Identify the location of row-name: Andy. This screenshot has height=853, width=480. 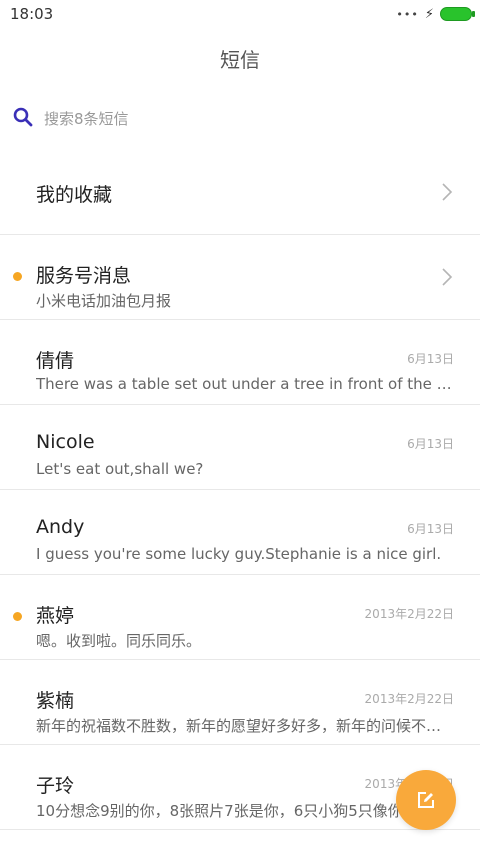
(60, 527).